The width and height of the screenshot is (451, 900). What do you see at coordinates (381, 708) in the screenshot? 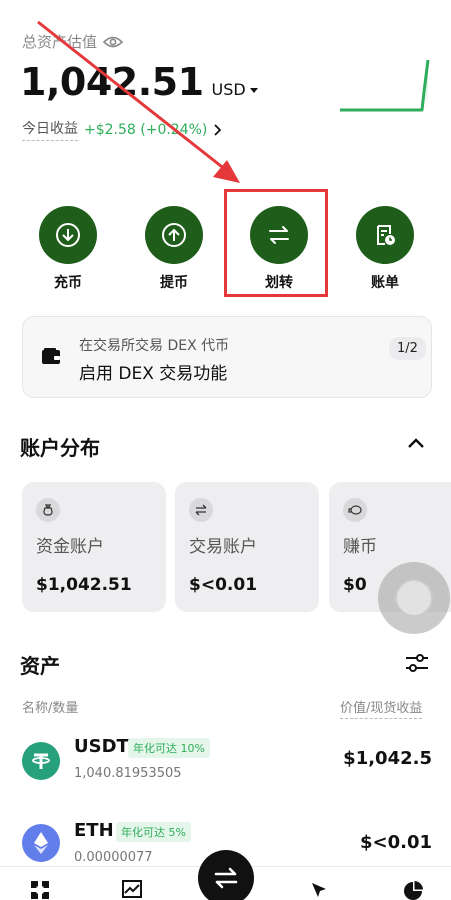
I see `column-header-value: 价值/现货收益` at bounding box center [381, 708].